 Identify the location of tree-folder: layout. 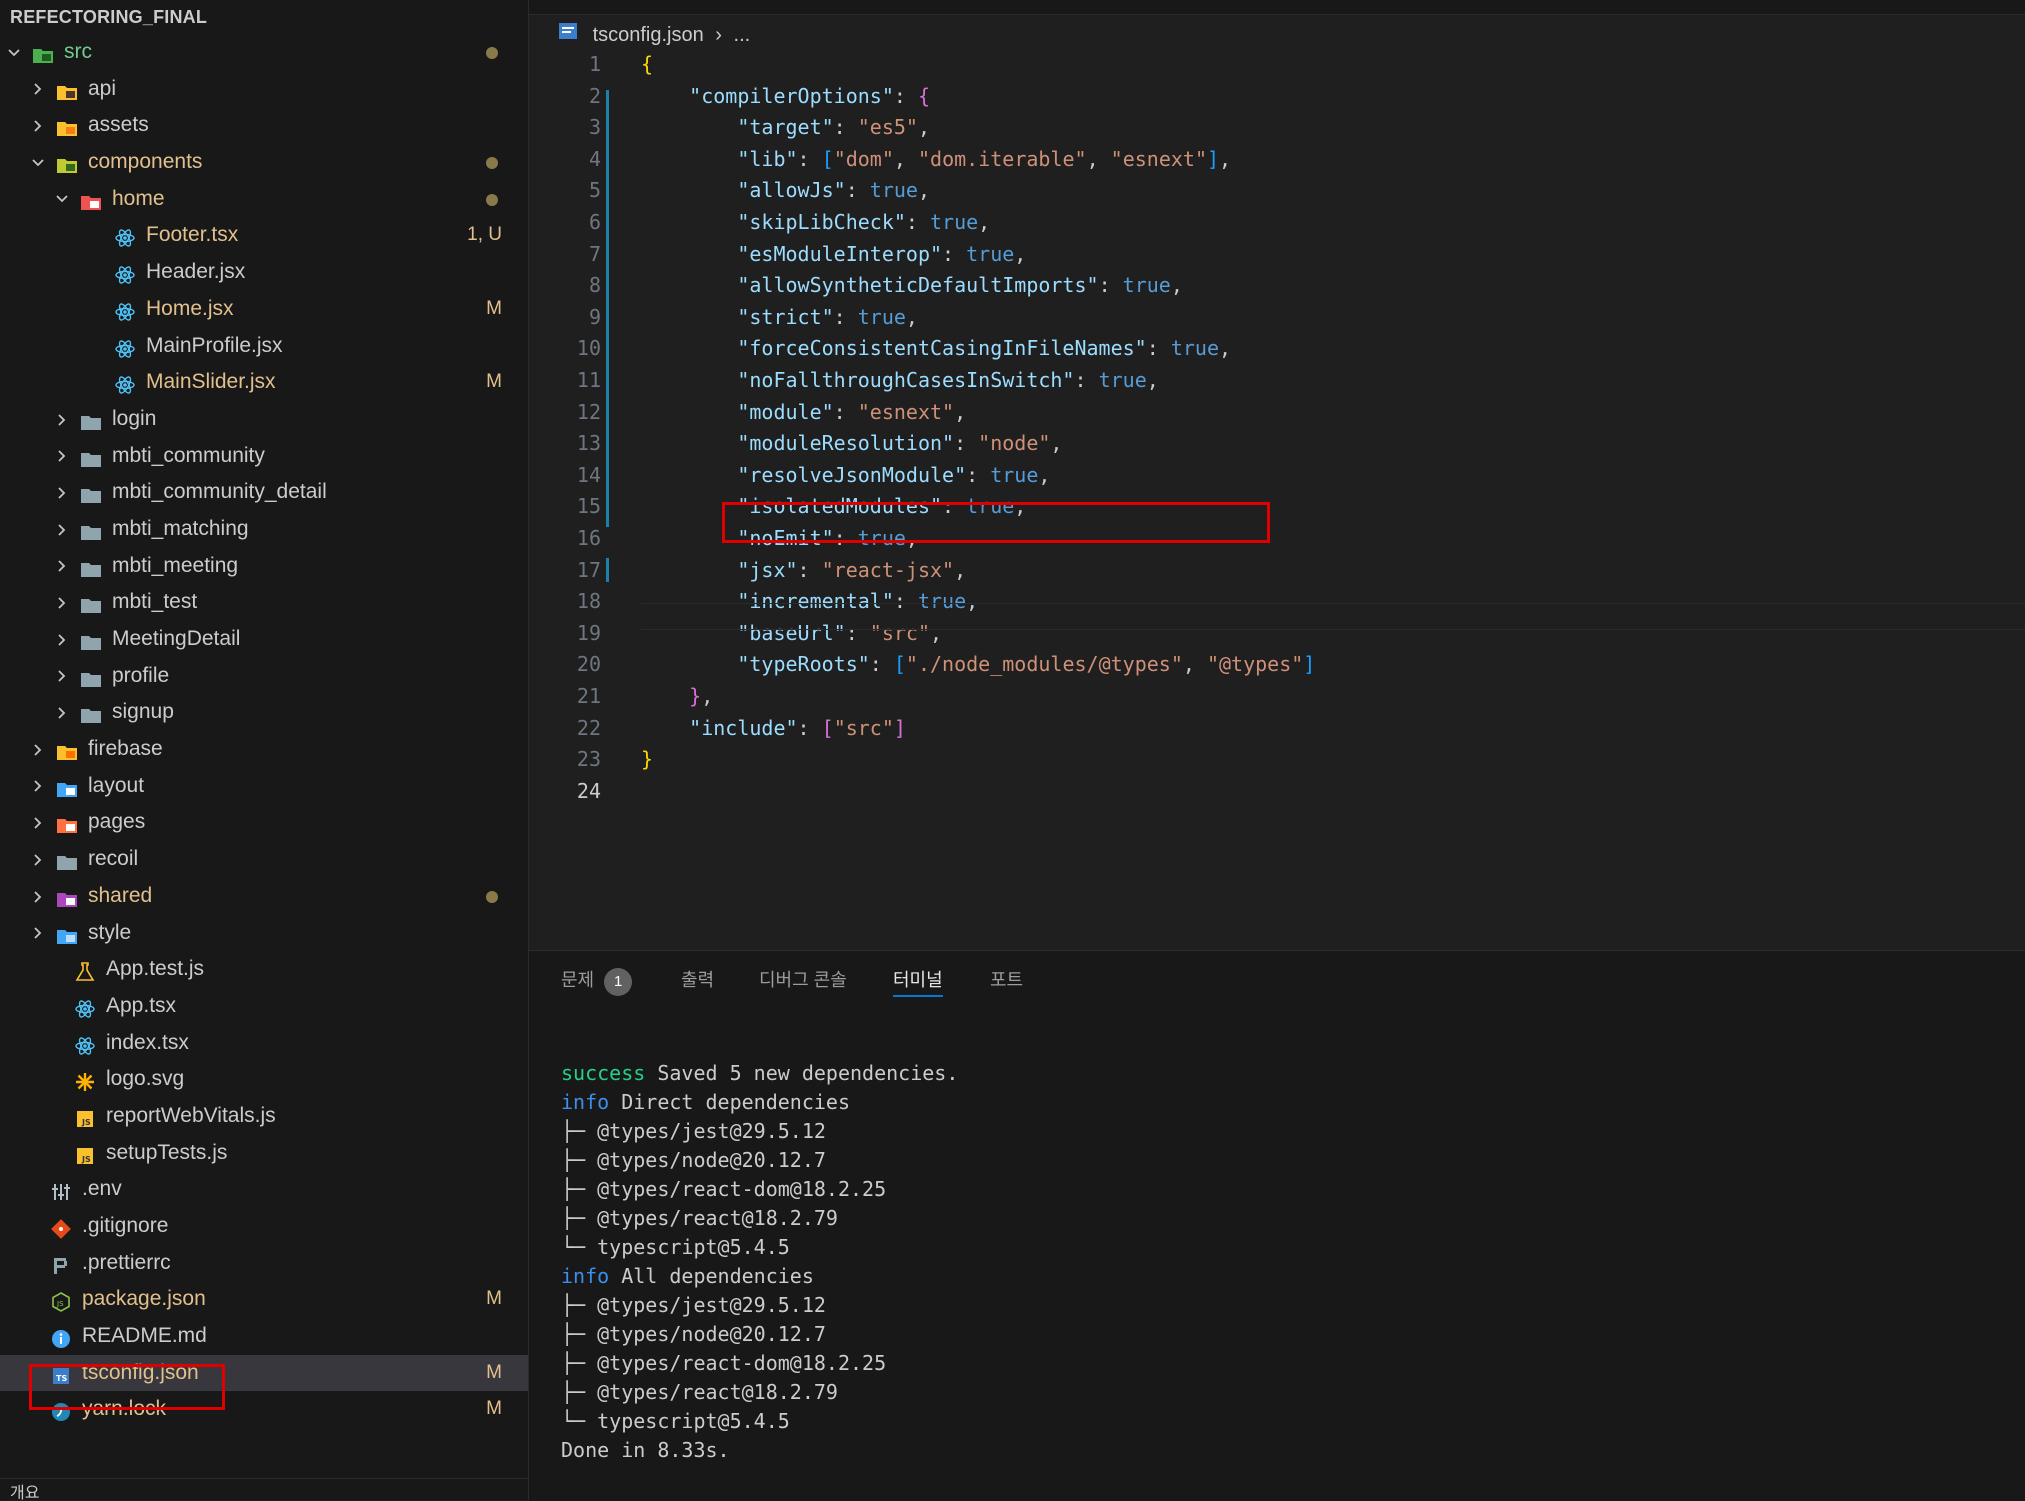
(264, 786).